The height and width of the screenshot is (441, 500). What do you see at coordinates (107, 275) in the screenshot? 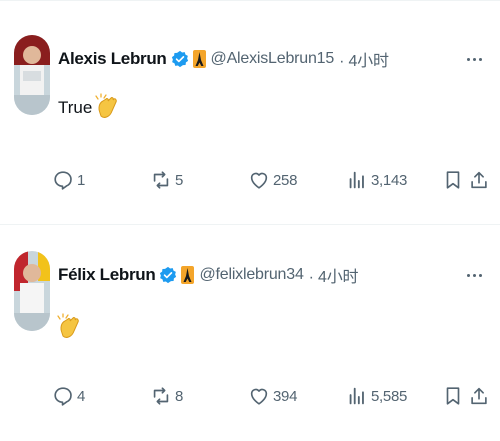
I see `display-name: Félix Lebrun` at bounding box center [107, 275].